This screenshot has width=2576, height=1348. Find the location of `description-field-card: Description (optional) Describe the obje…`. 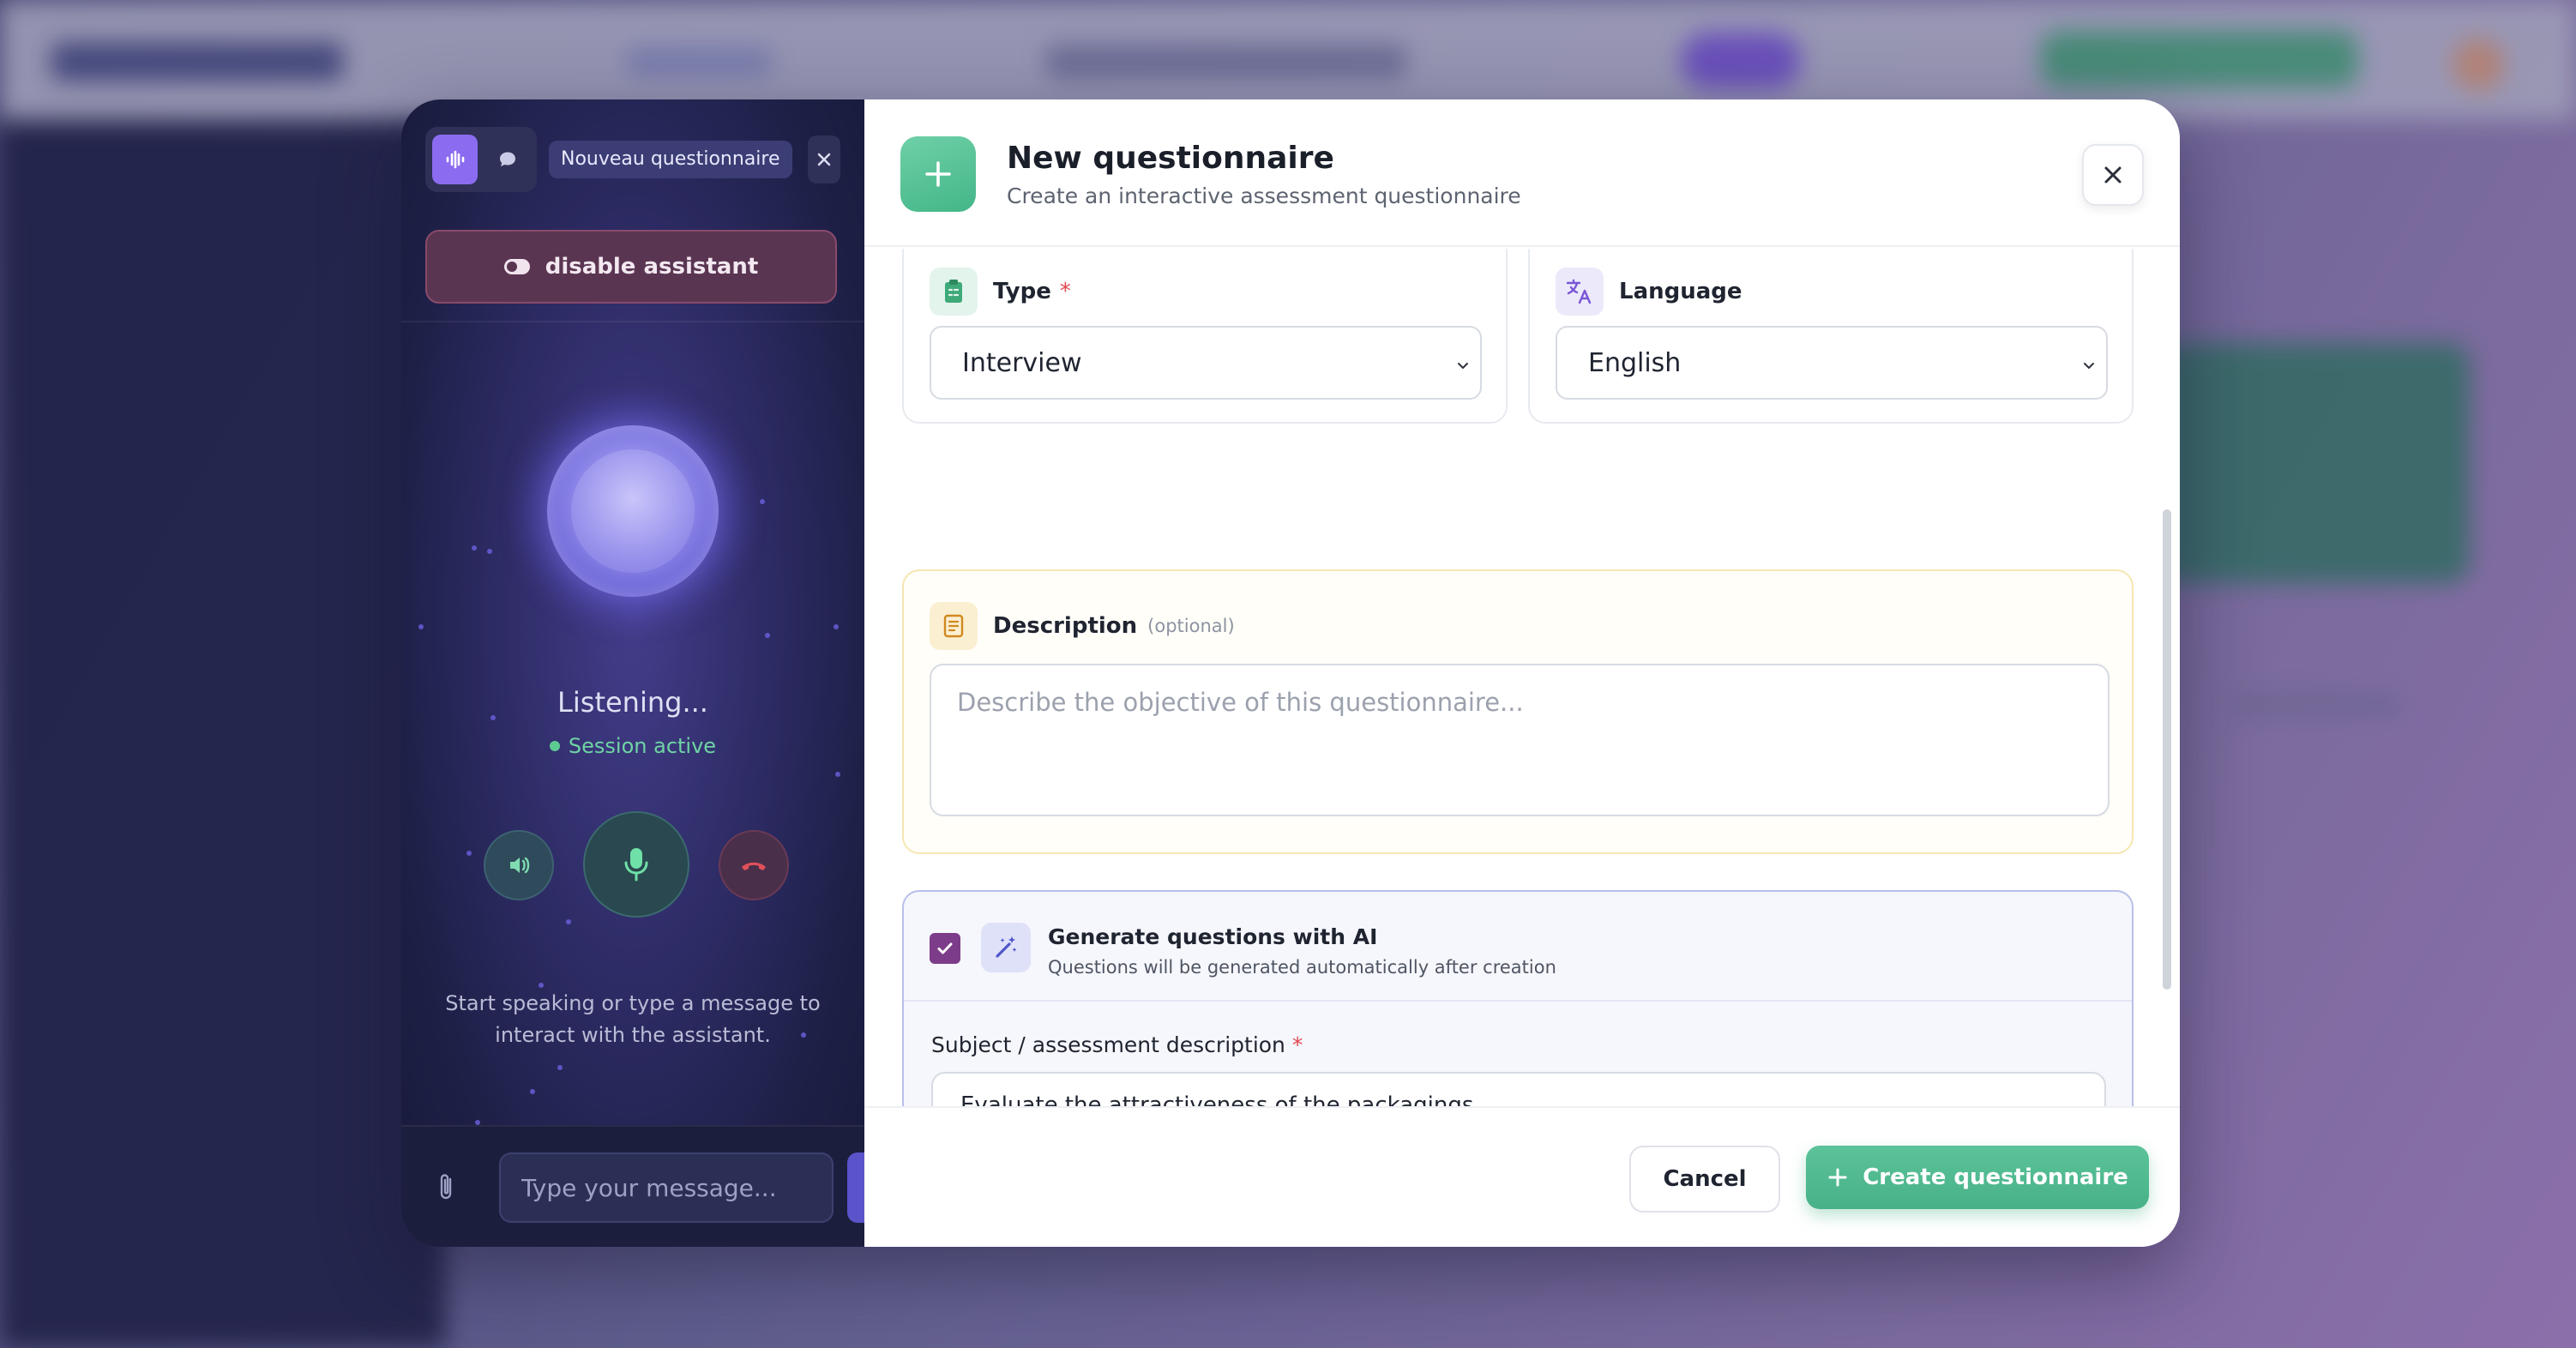

description-field-card: Description (optional) Describe the obje… is located at coordinates (1518, 711).